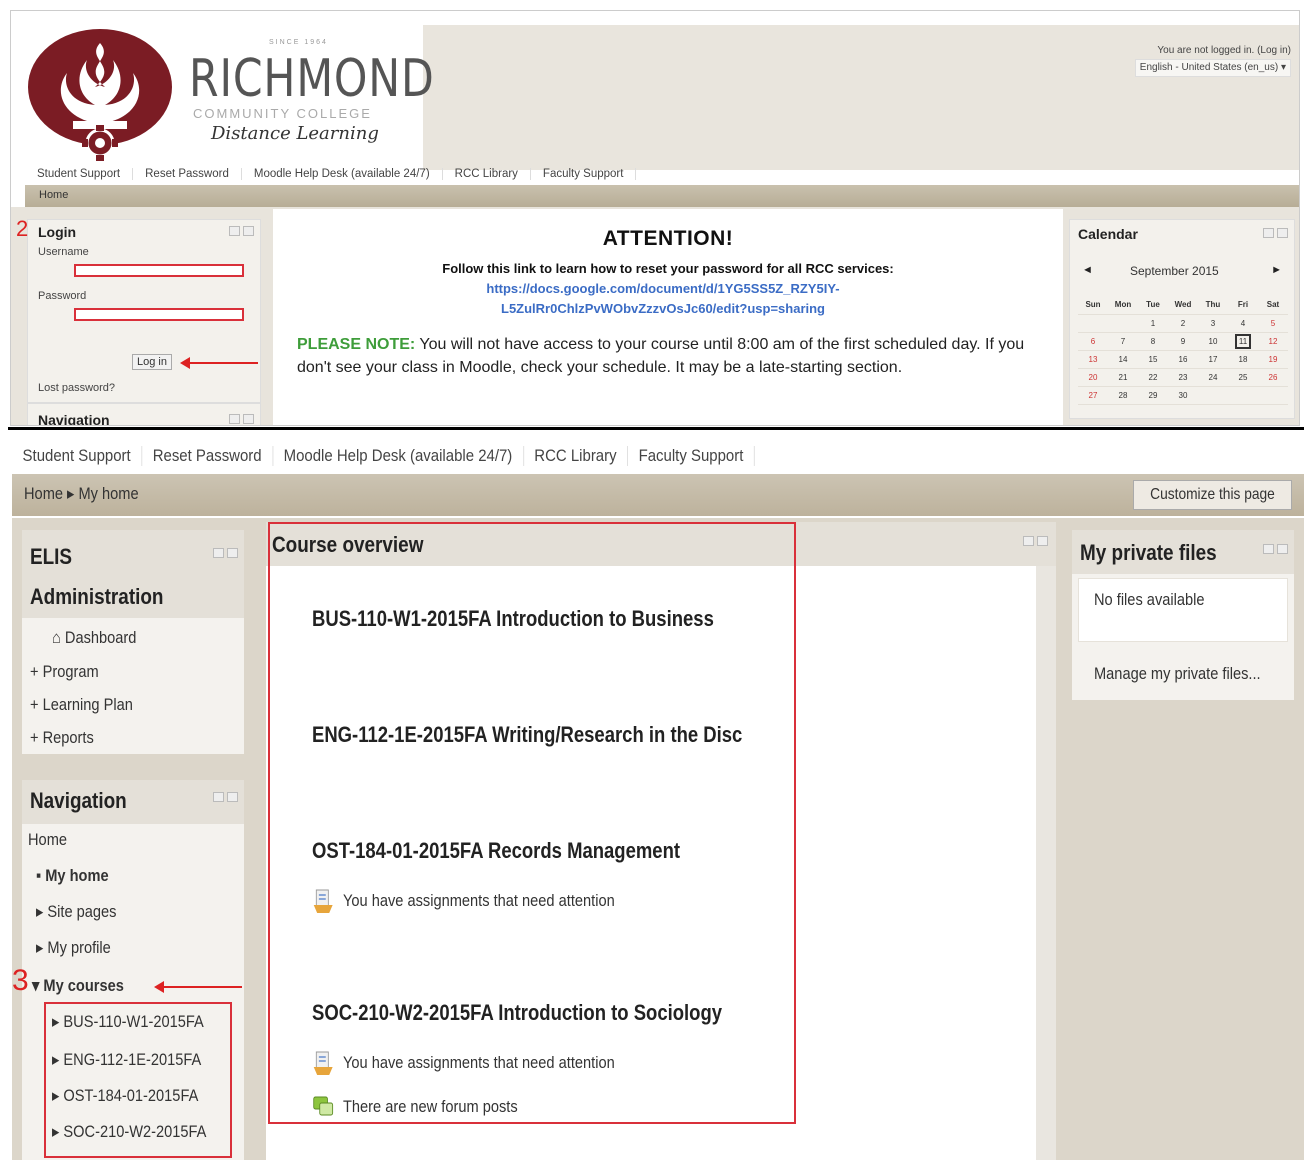 The height and width of the screenshot is (1160, 1304). I want to click on nav-home: Home, so click(47, 840).